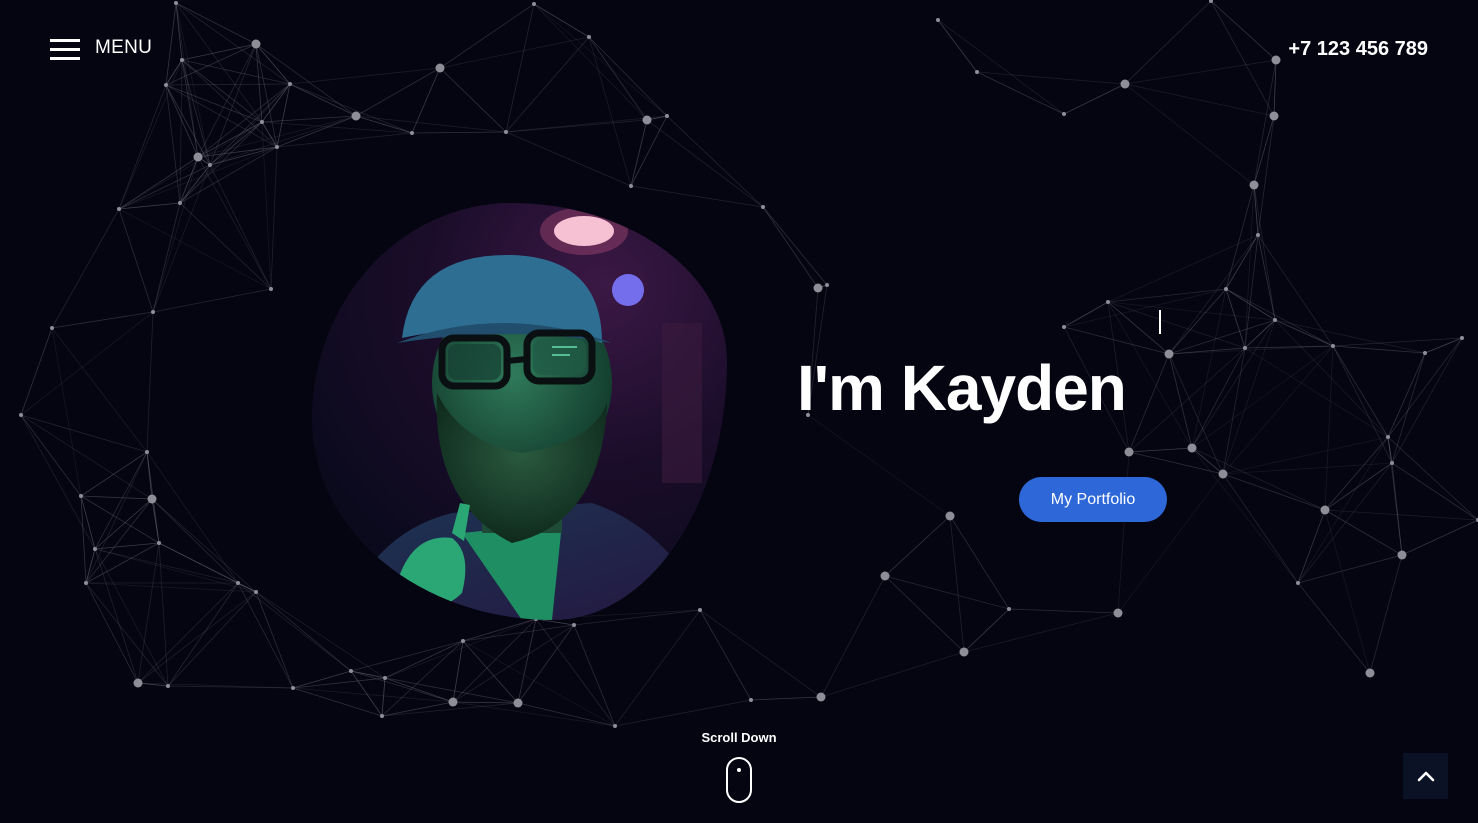 The height and width of the screenshot is (823, 1478). What do you see at coordinates (1160, 322) in the screenshot?
I see `typing-cursor` at bounding box center [1160, 322].